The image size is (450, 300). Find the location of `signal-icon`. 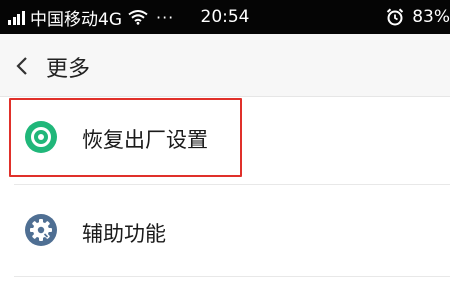

signal-icon is located at coordinates (17, 17).